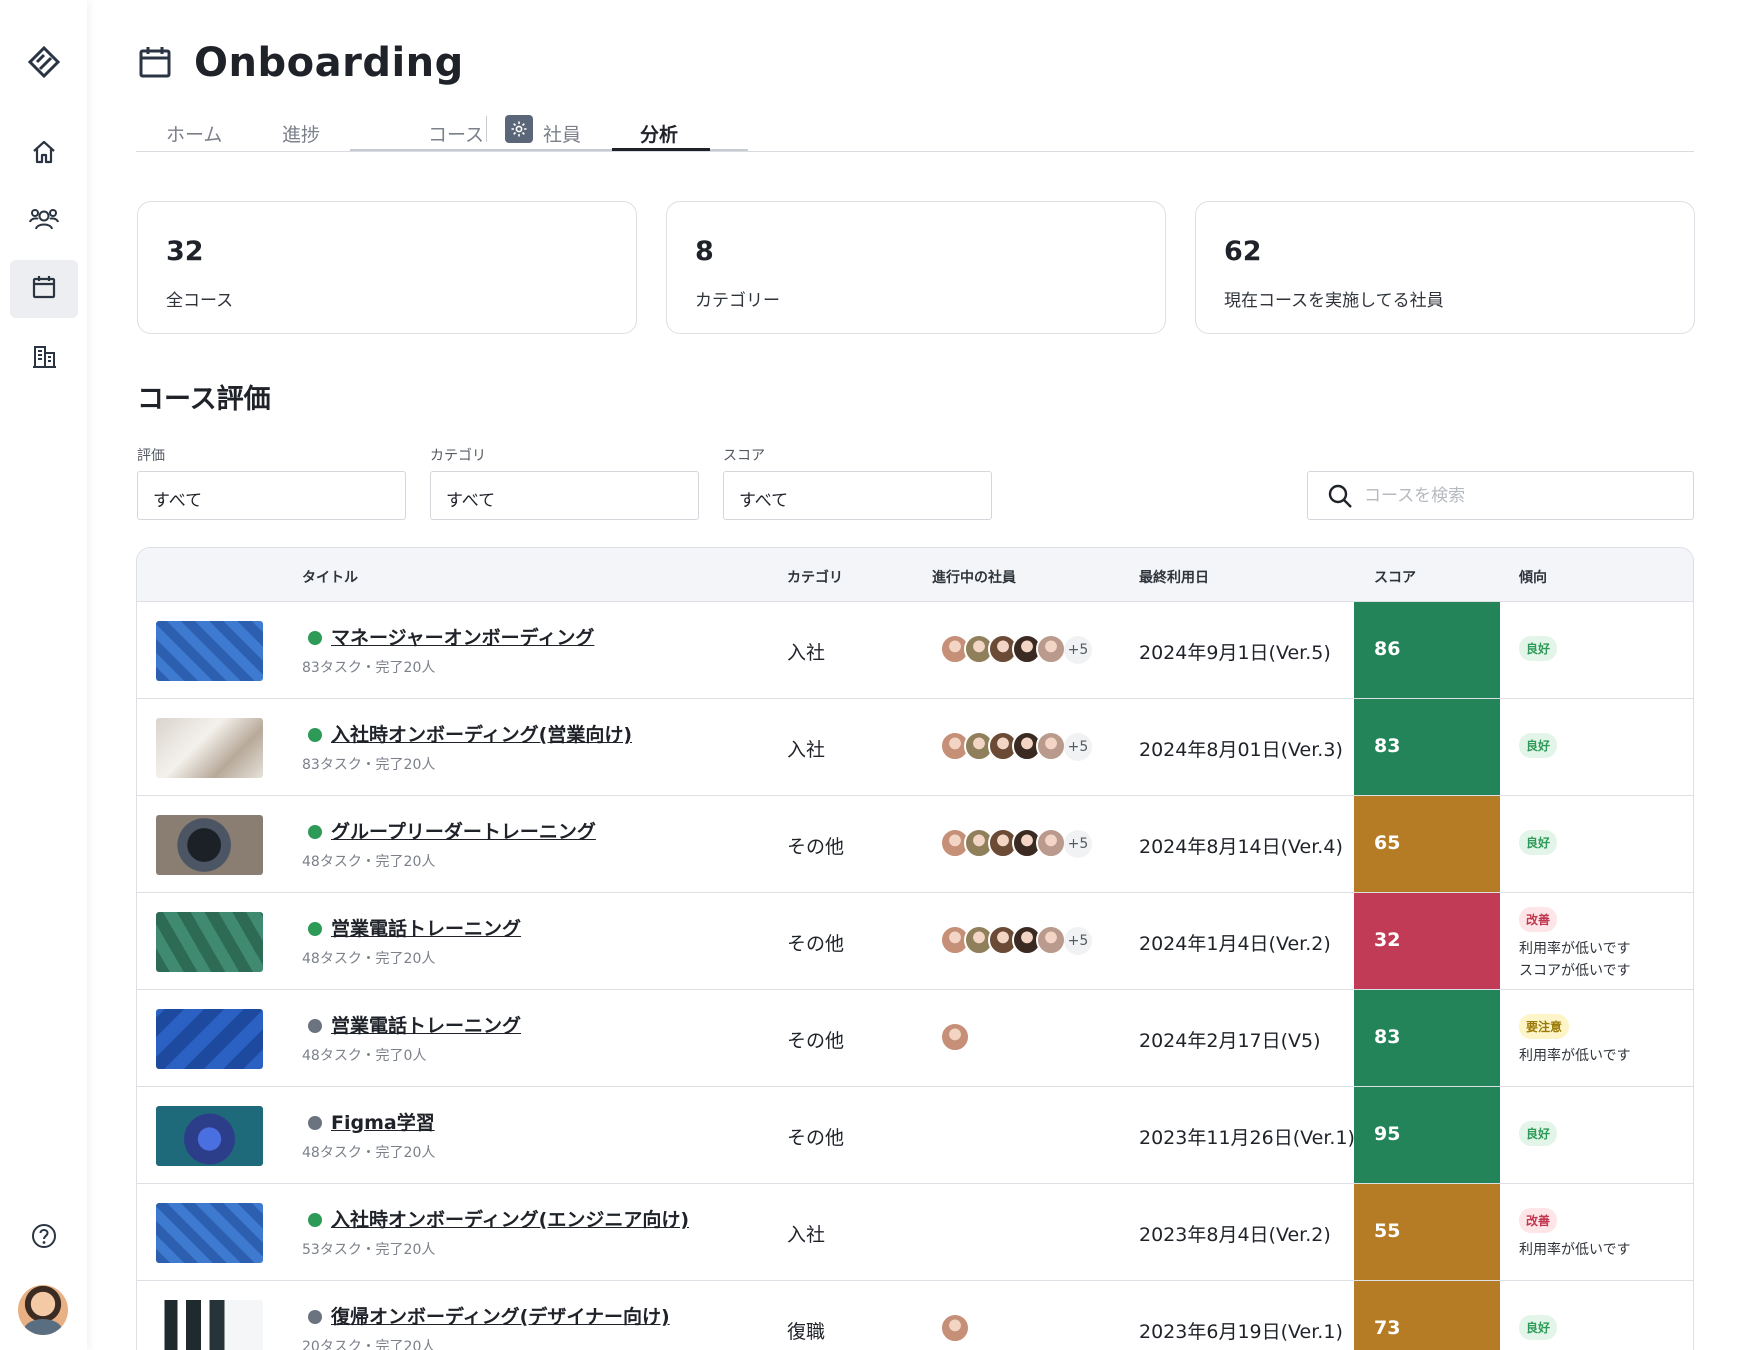  I want to click on sidebar, so click(43, 675).